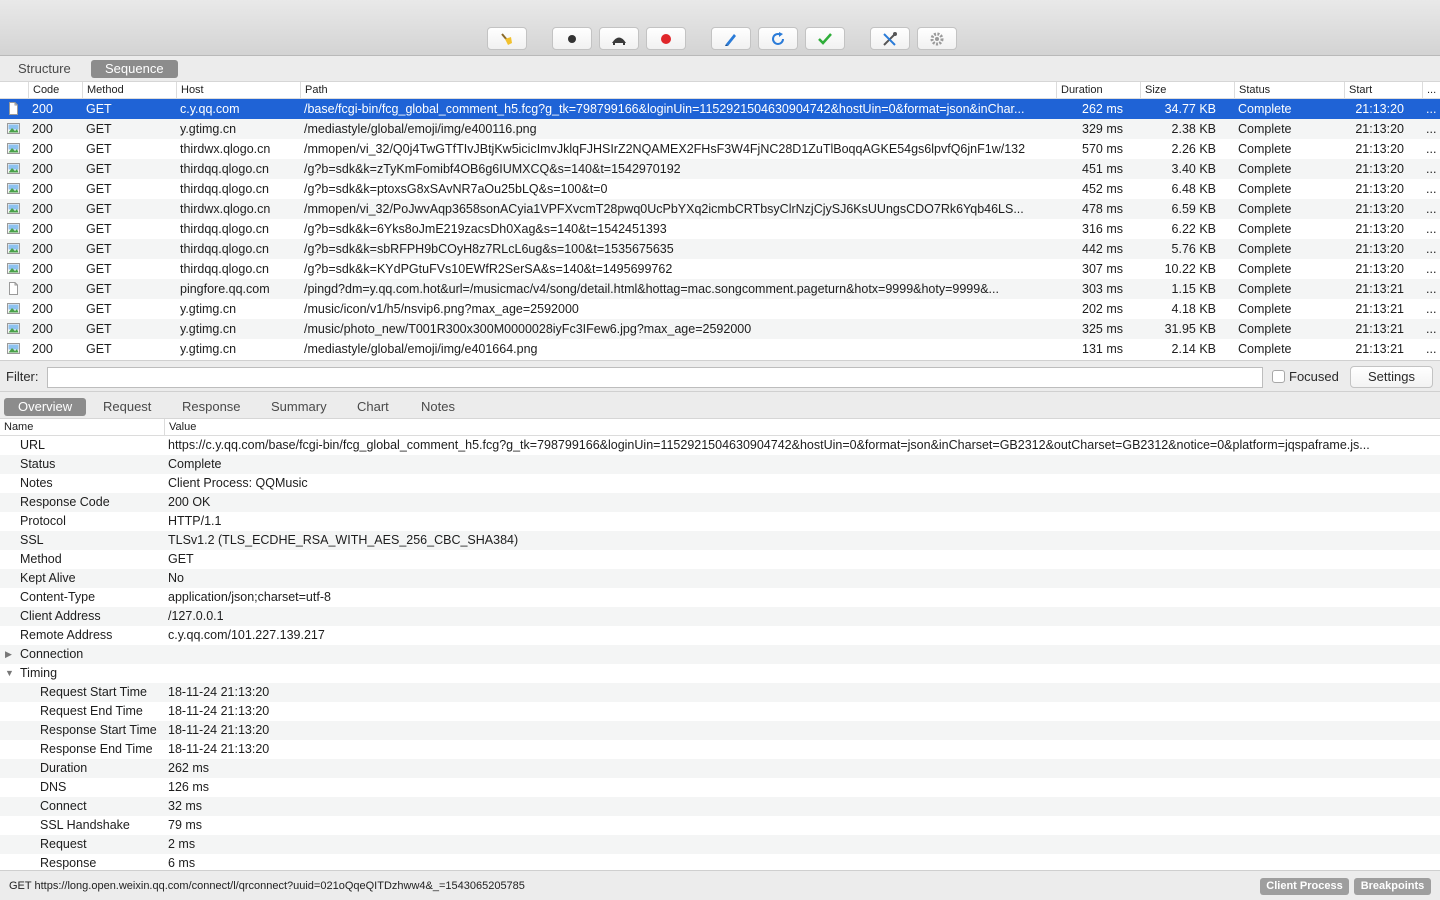 The width and height of the screenshot is (1440, 900). Describe the element at coordinates (13, 148) in the screenshot. I see `image-icon` at that location.